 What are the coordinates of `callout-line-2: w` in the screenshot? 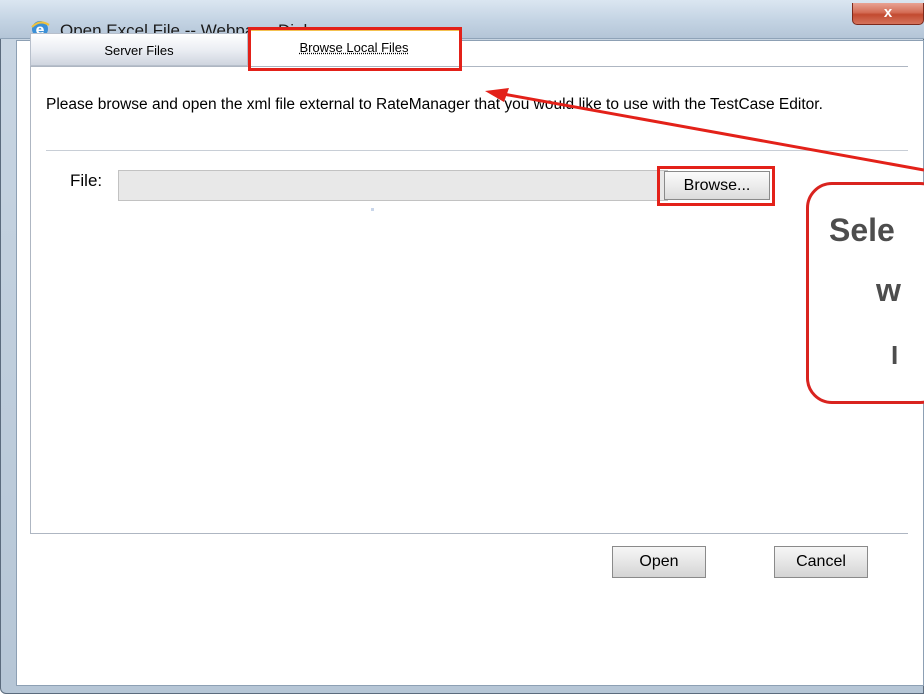 It's located at (888, 290).